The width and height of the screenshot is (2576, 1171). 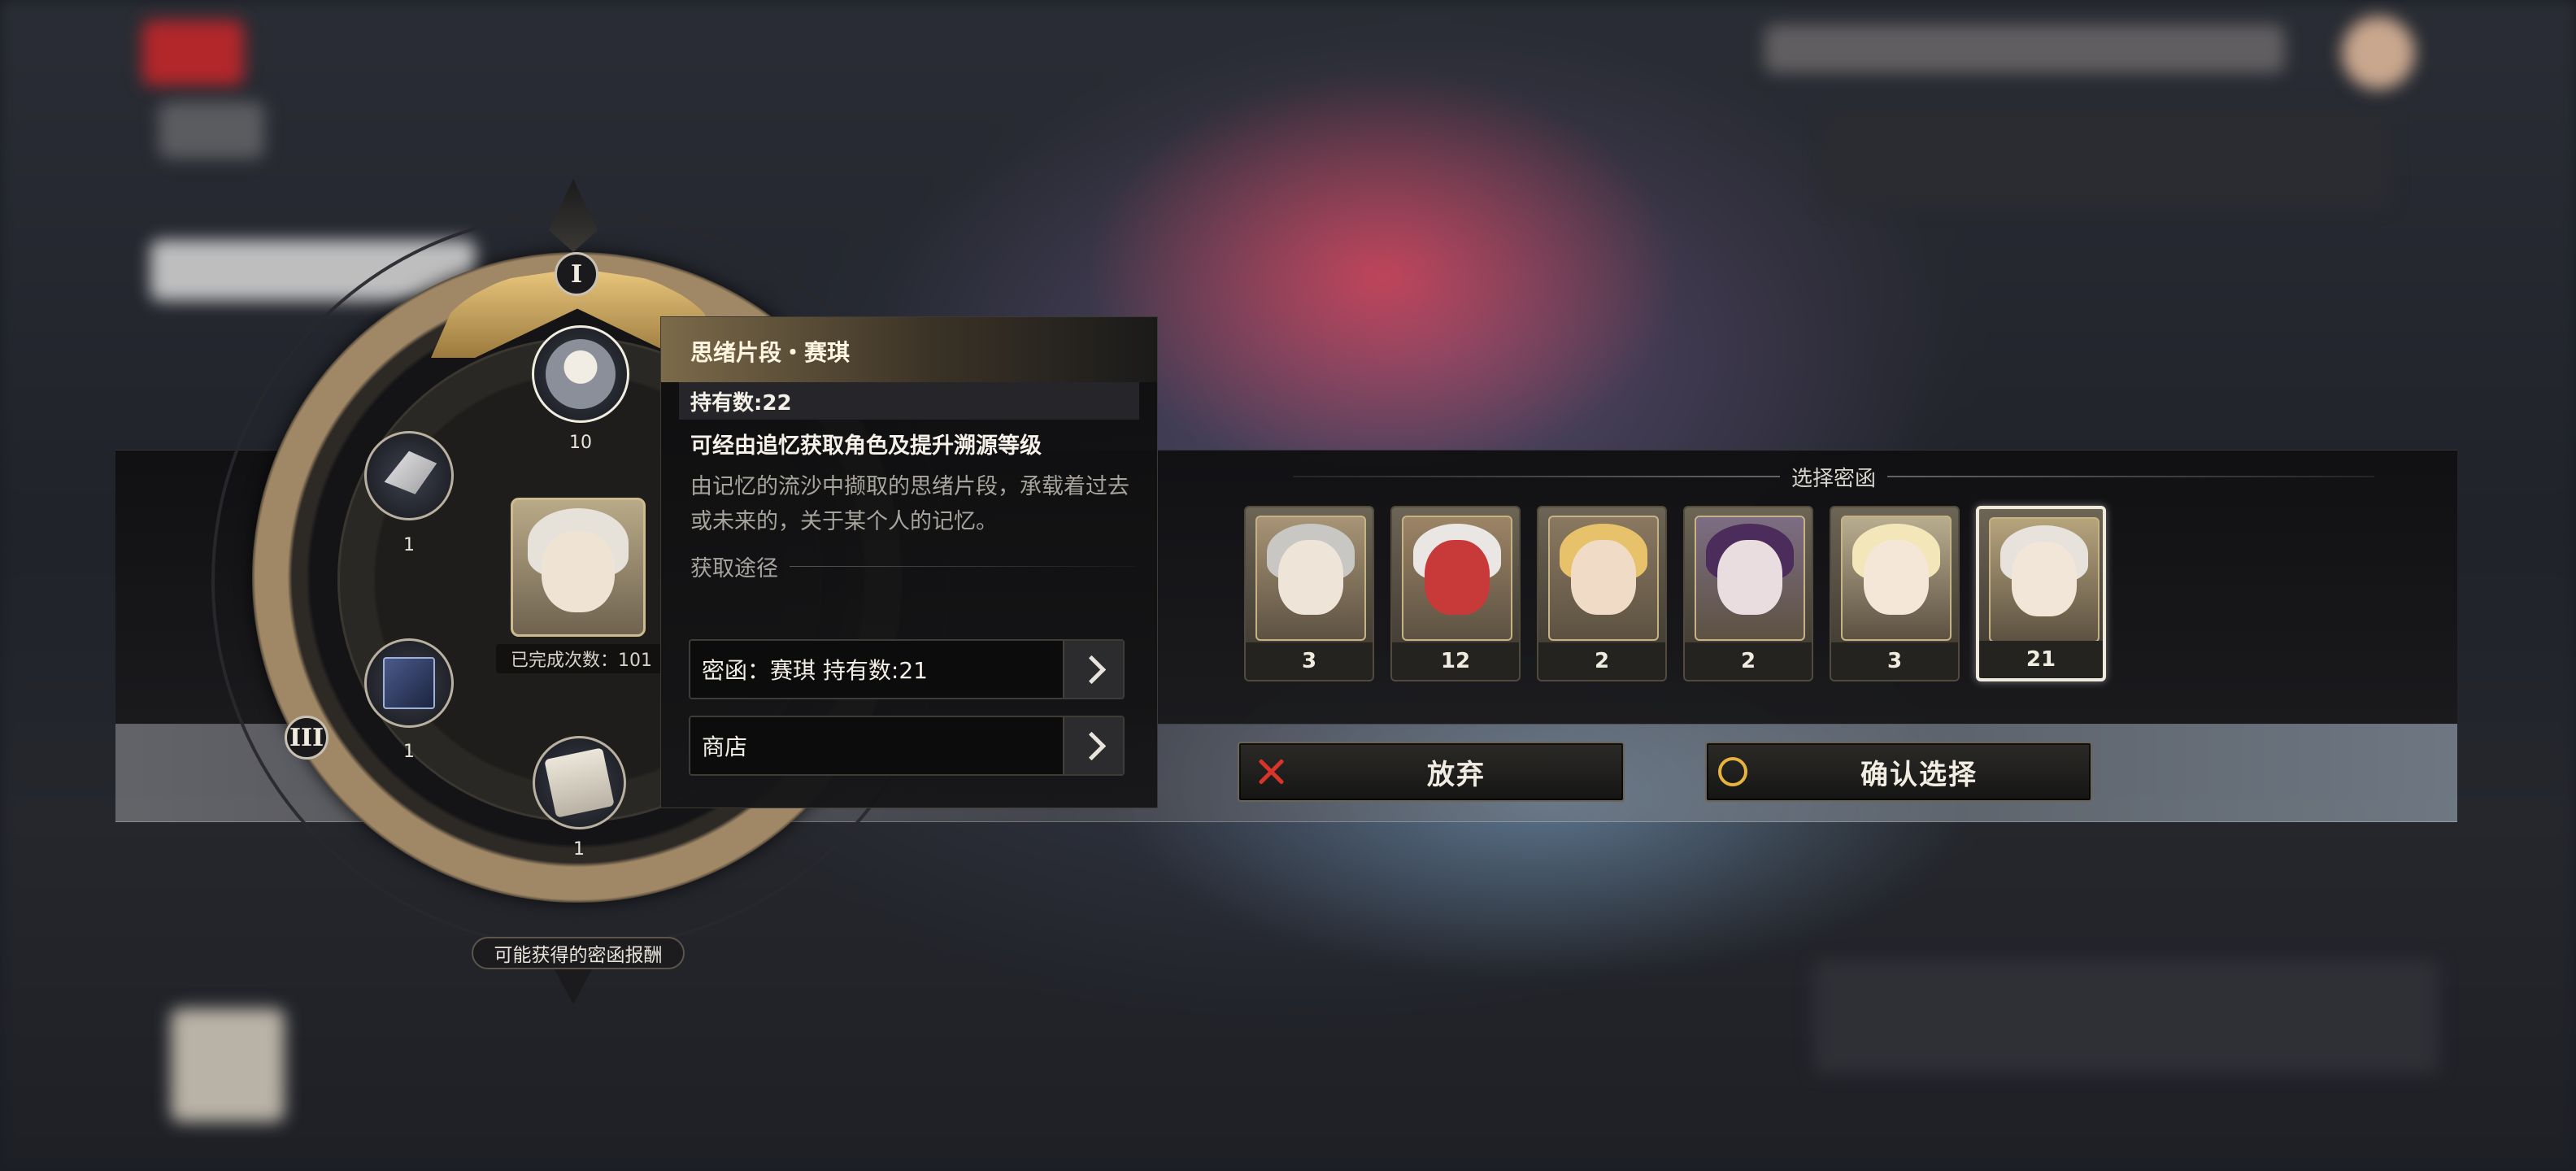 I want to click on tier-numeral-top: I, so click(x=577, y=274).